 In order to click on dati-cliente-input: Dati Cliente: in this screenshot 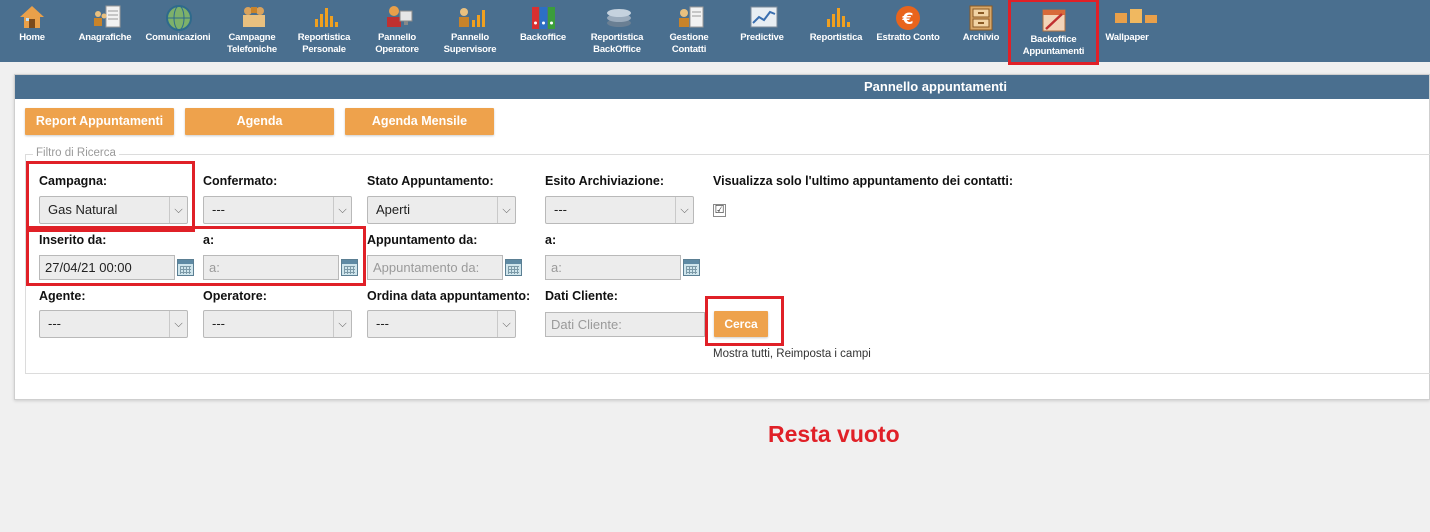, I will do `click(625, 324)`.